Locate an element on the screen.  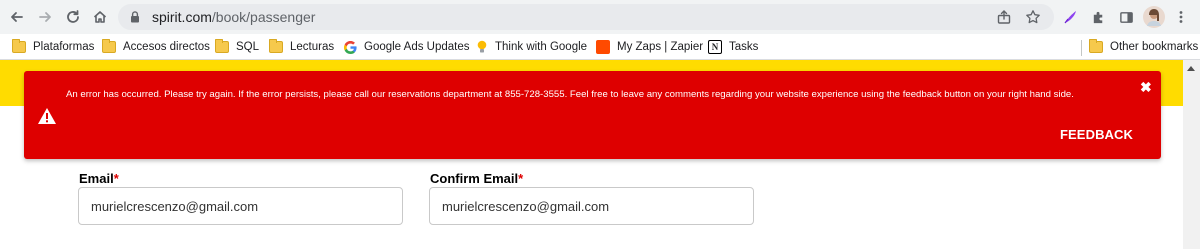
home-icon is located at coordinates (100, 17).